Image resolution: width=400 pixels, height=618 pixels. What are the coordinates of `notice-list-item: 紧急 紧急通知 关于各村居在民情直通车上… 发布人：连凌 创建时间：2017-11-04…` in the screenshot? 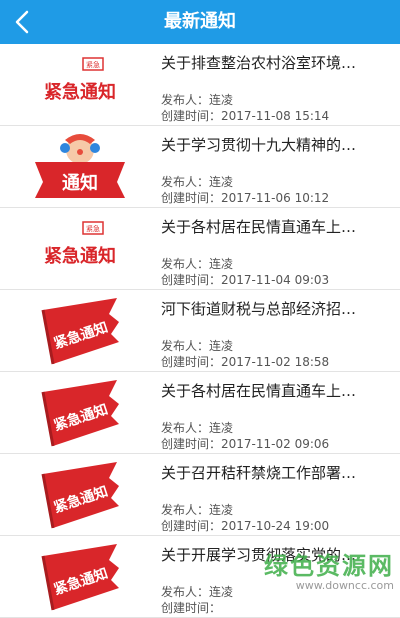 It's located at (200, 249).